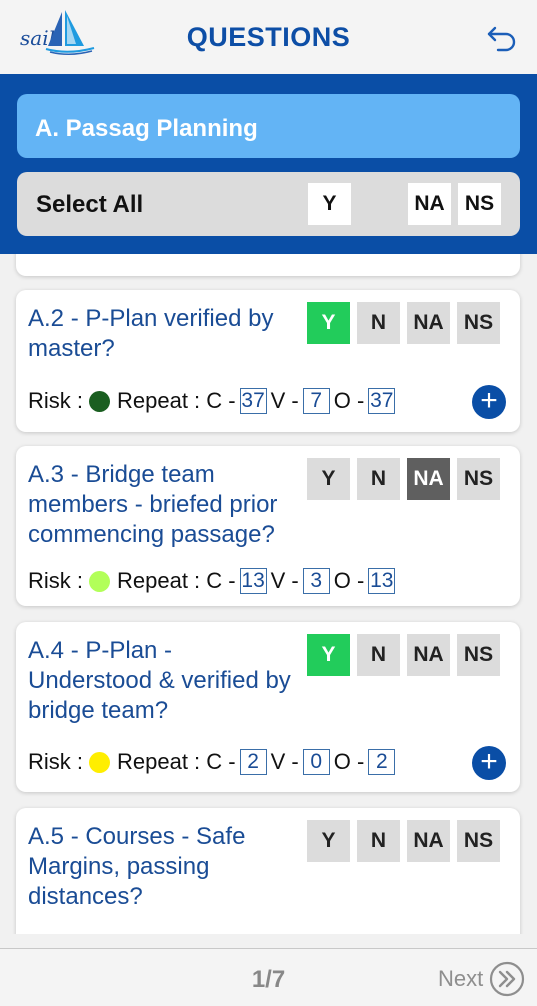 The image size is (537, 1006). What do you see at coordinates (90, 204) in the screenshot?
I see `select-all-label: Select All` at bounding box center [90, 204].